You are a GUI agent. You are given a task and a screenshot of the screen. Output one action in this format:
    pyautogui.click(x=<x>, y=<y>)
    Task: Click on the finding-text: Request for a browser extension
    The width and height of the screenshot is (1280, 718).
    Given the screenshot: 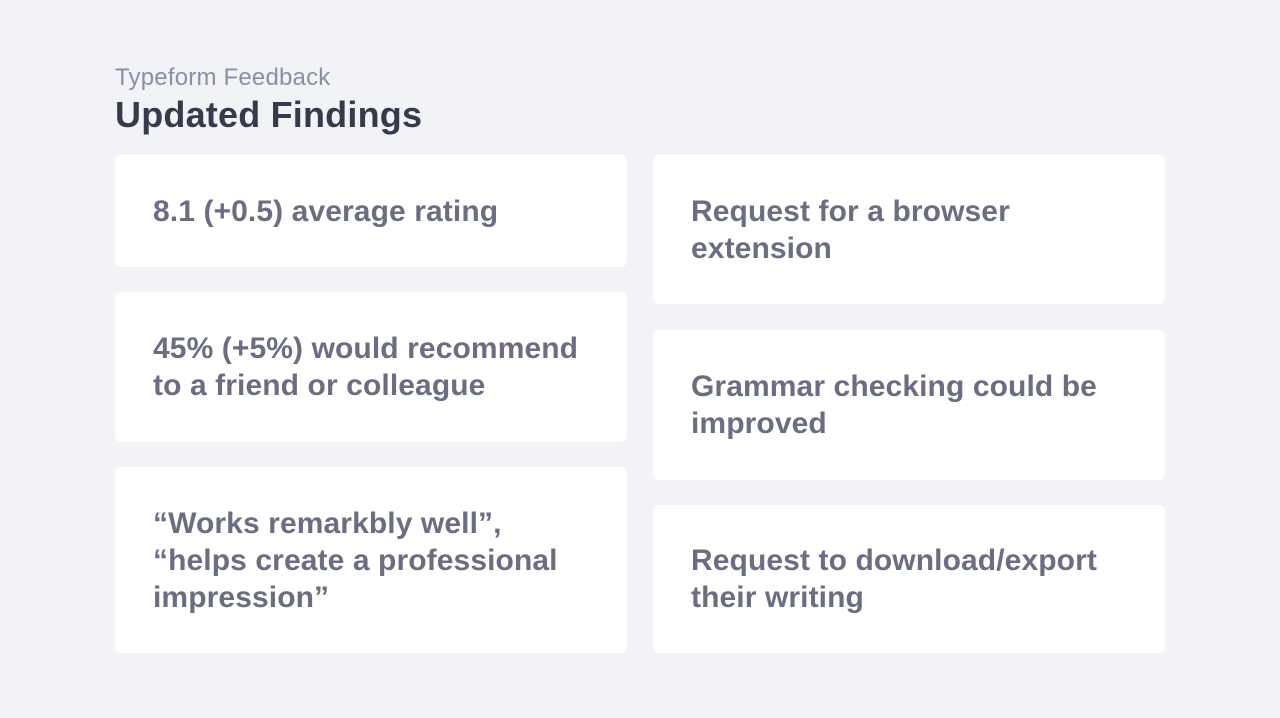 What is the action you would take?
    pyautogui.click(x=850, y=229)
    